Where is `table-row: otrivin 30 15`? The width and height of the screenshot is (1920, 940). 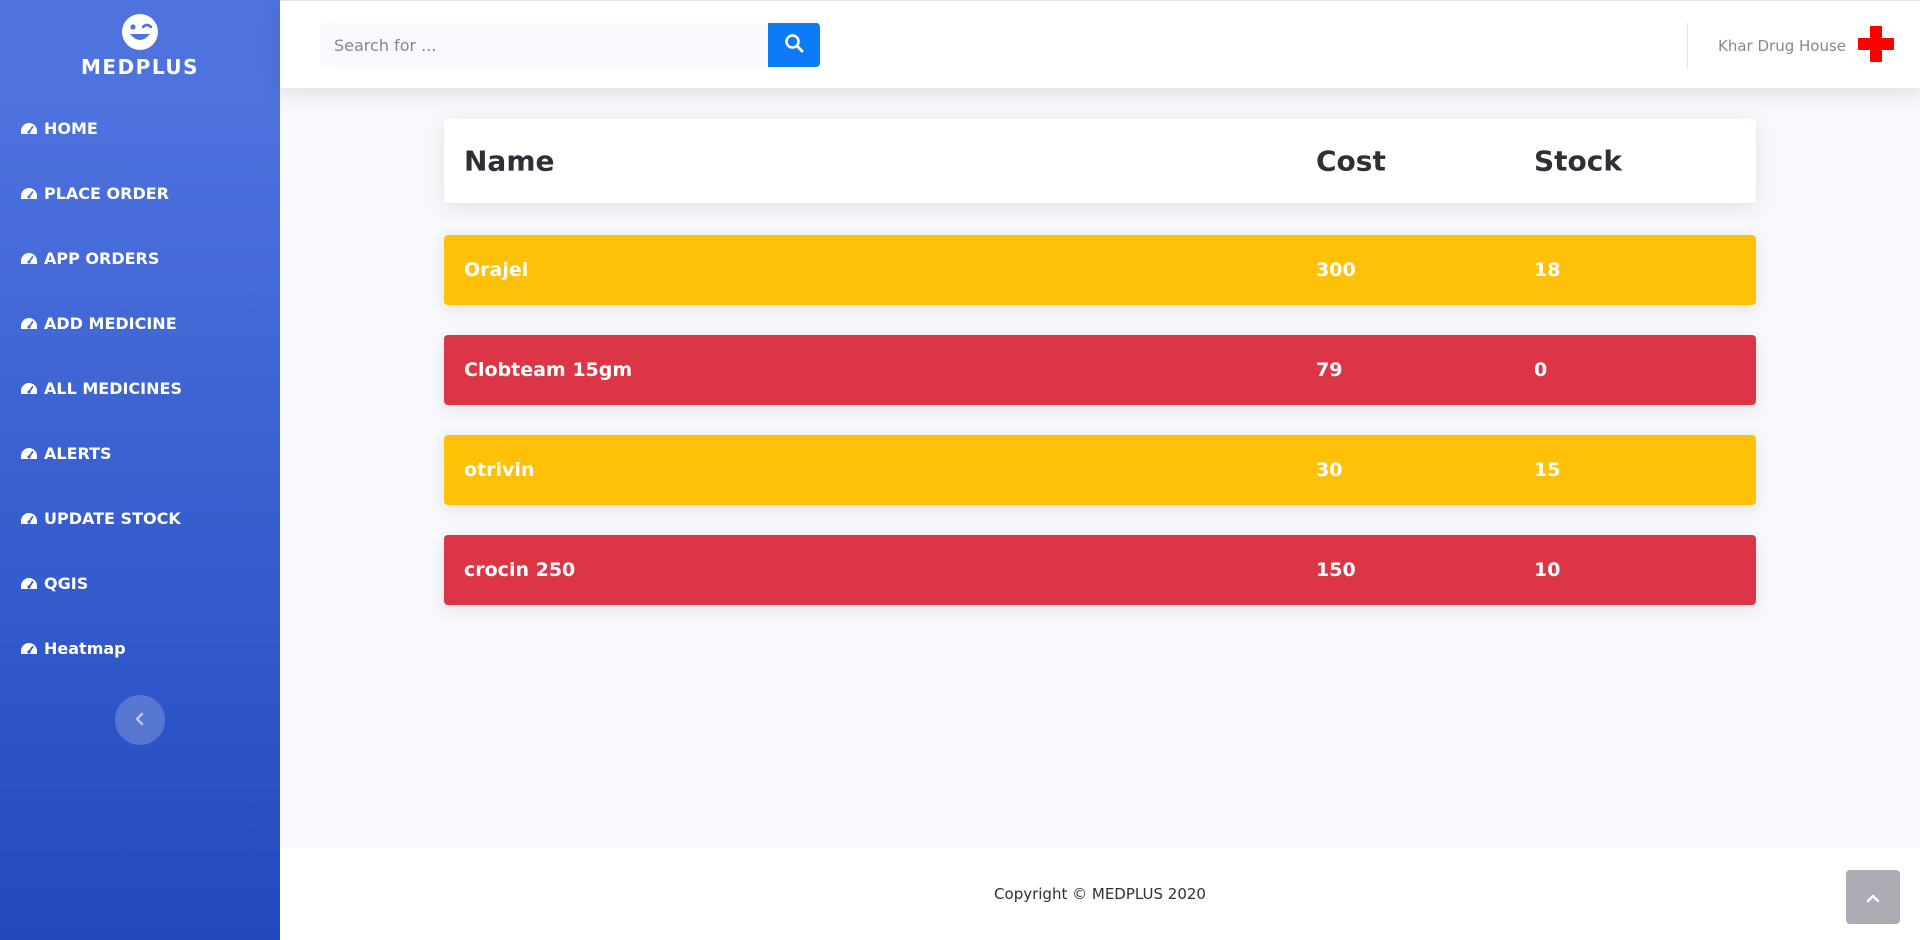
table-row: otrivin 30 15 is located at coordinates (1100, 470).